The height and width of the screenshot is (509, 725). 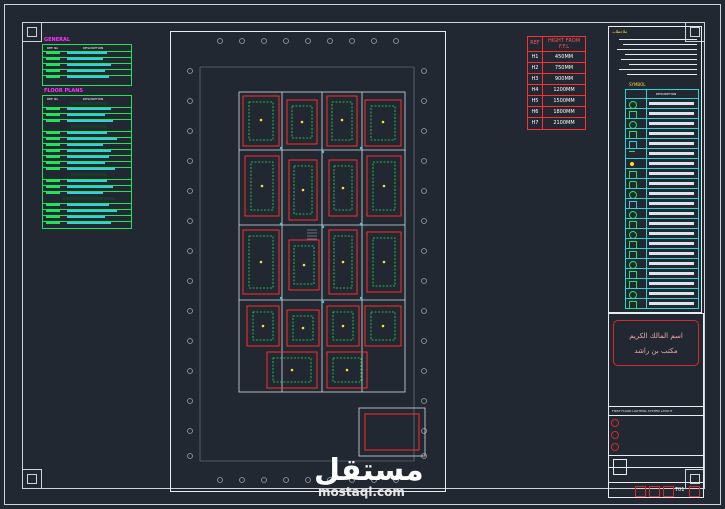 What do you see at coordinates (535, 57) in the screenshot?
I see `height-ref-h1: H1` at bounding box center [535, 57].